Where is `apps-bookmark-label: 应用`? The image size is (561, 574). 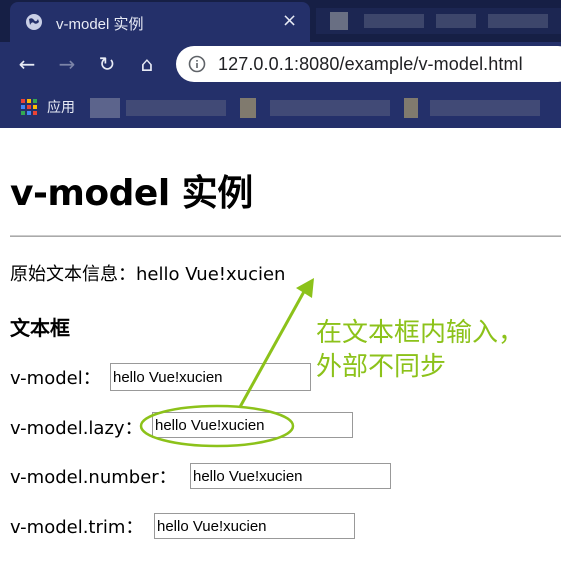 apps-bookmark-label: 应用 is located at coordinates (61, 107).